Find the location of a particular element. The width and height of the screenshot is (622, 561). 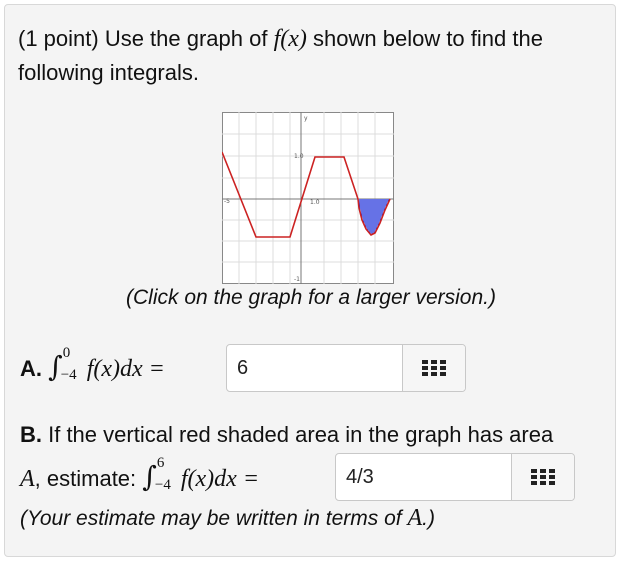

part-a: A. ∫ 0 −4 f(x)dx = is located at coordinates (92, 365).